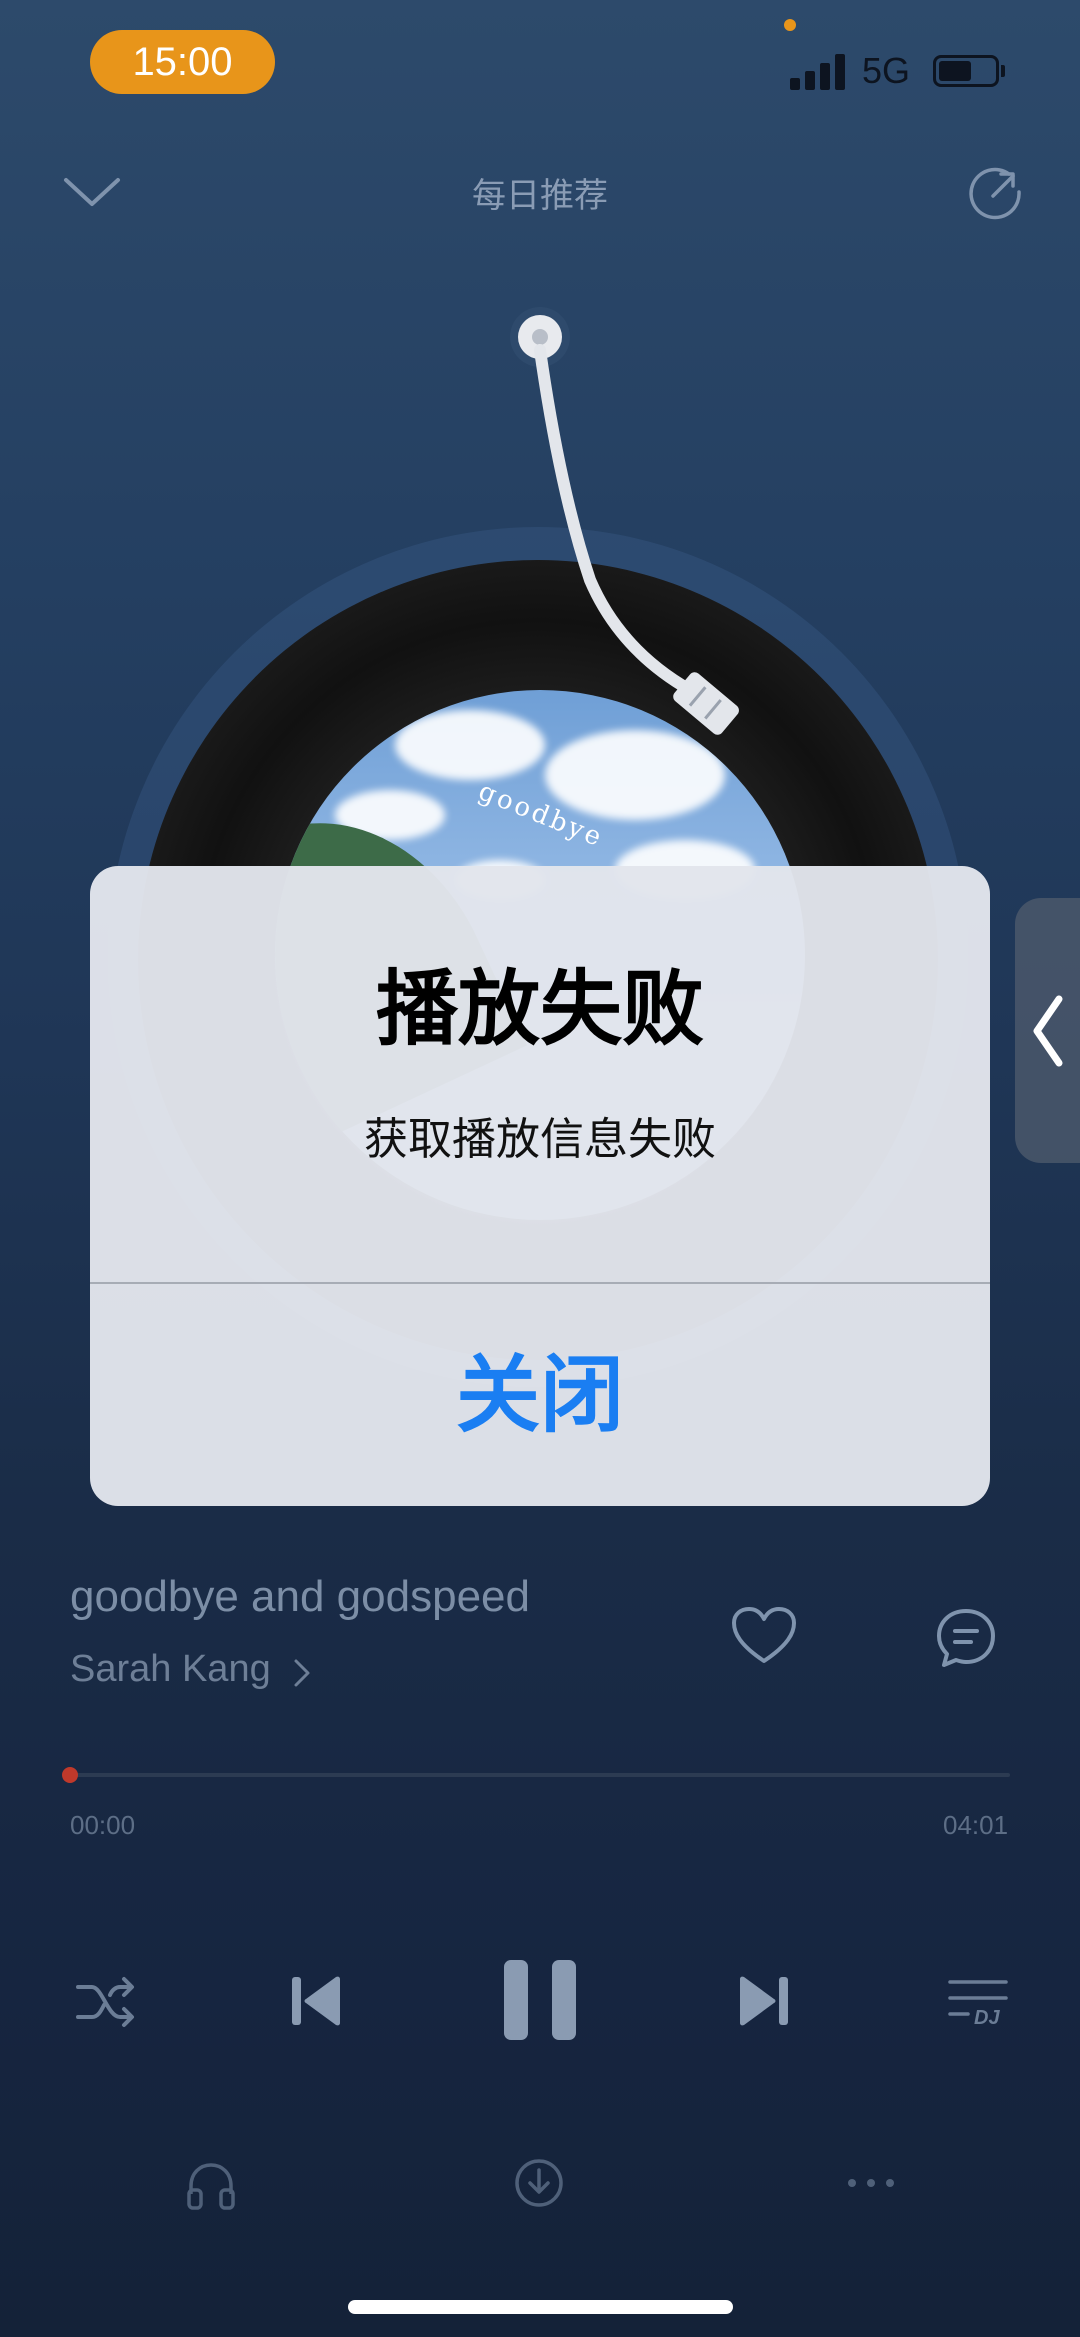 The width and height of the screenshot is (1080, 2337). What do you see at coordinates (976, 1825) in the screenshot?
I see `total-time: 04:01` at bounding box center [976, 1825].